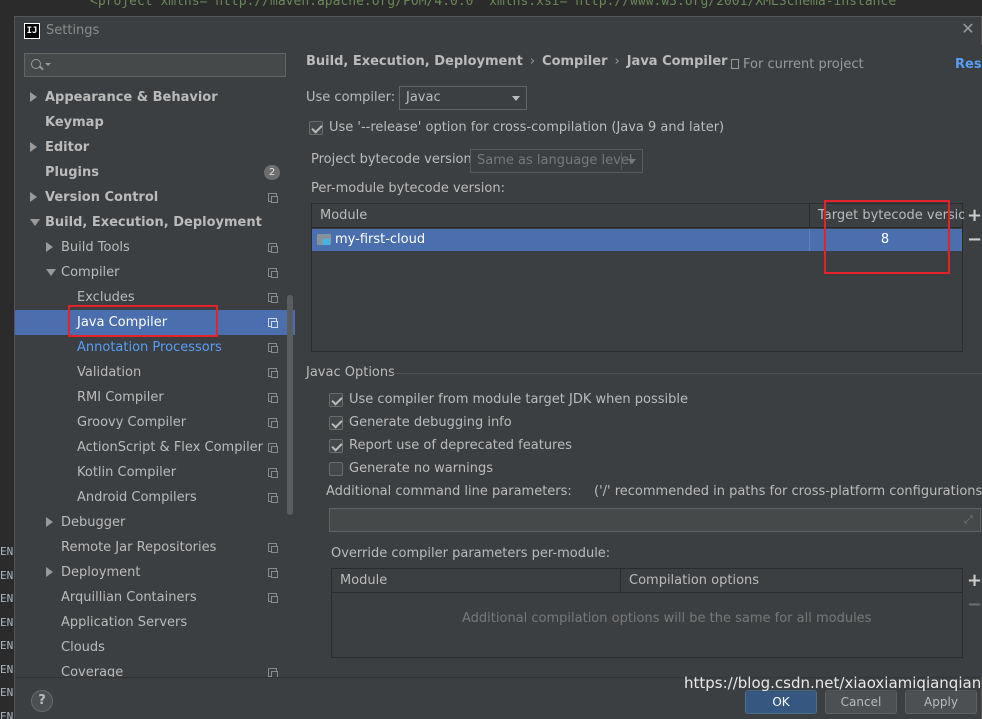 The height and width of the screenshot is (719, 982). I want to click on sidebar-item-version-control: Version Control, so click(155, 197).